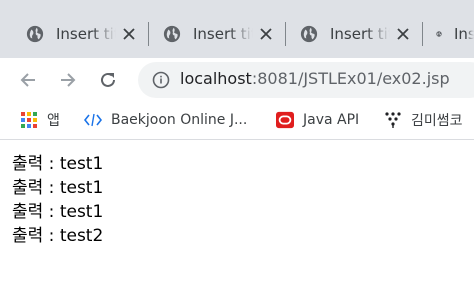  What do you see at coordinates (285, 120) in the screenshot?
I see `oracle-icon` at bounding box center [285, 120].